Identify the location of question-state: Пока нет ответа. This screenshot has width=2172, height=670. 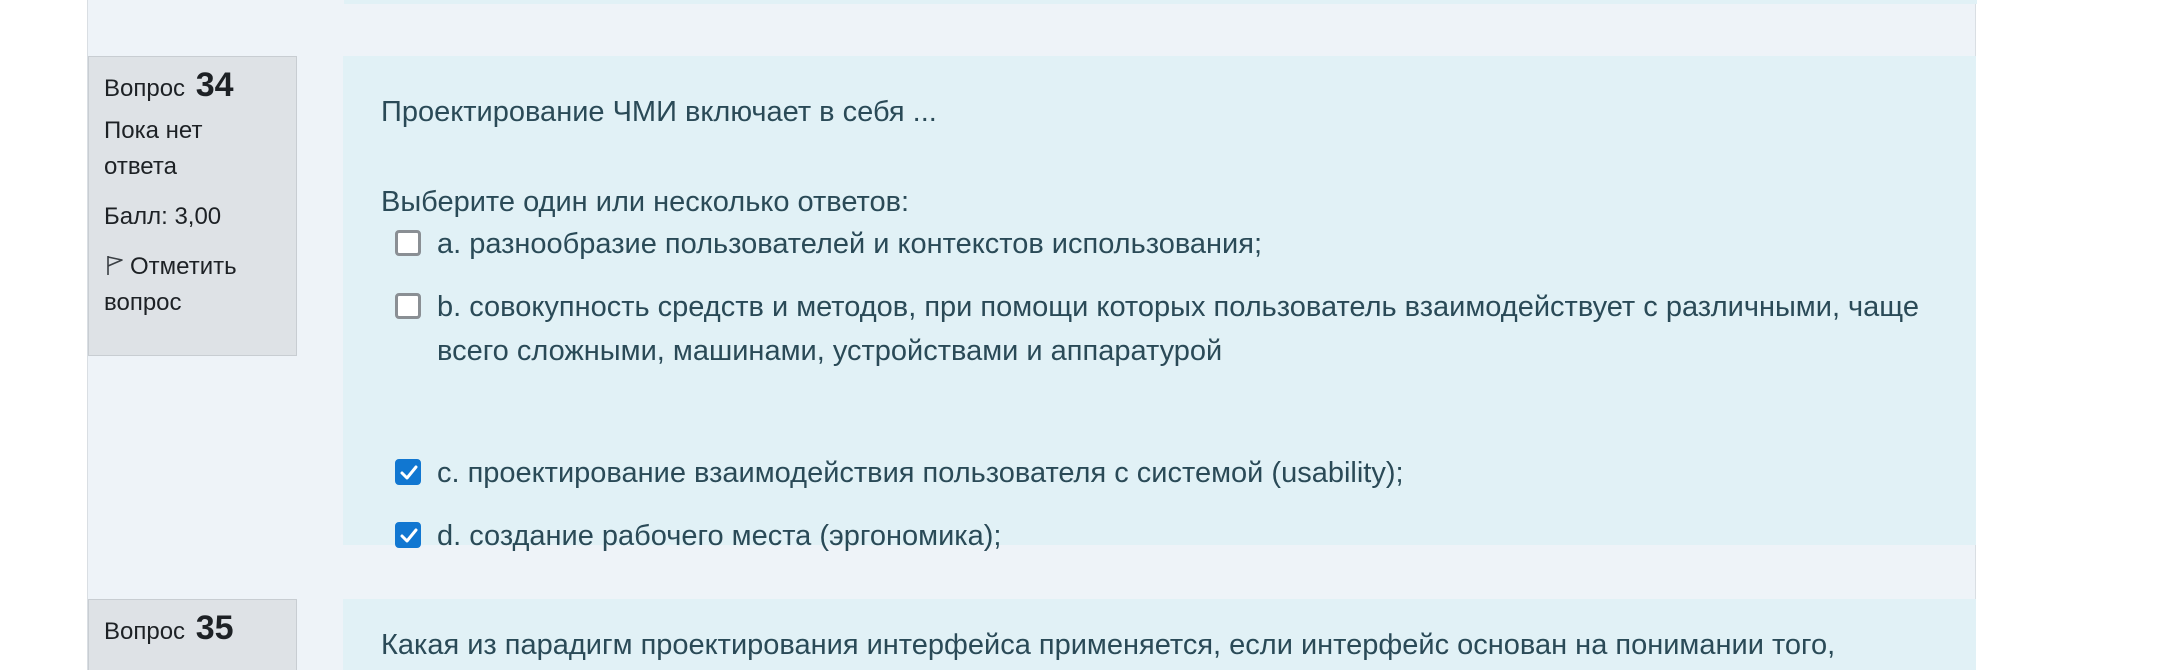
(153, 148).